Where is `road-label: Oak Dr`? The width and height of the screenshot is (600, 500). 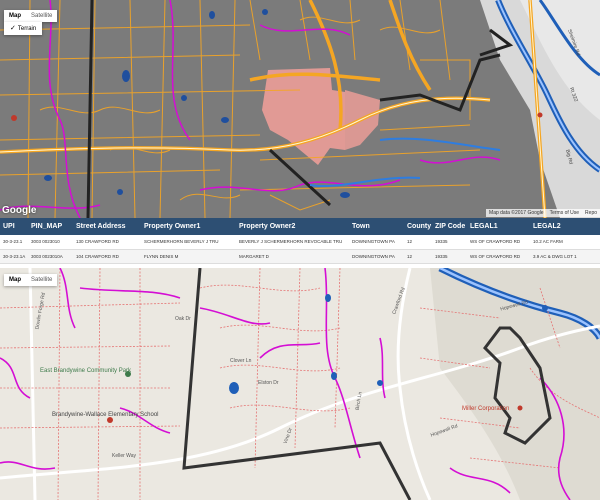
road-label: Oak Dr is located at coordinates (183, 319).